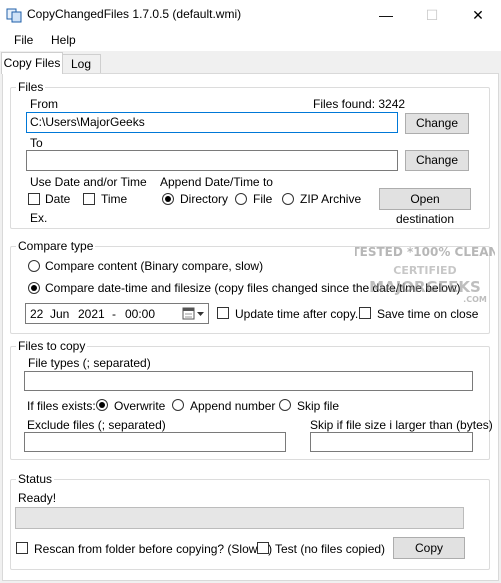 The image size is (501, 583). I want to click on from-label: From, so click(44, 104).